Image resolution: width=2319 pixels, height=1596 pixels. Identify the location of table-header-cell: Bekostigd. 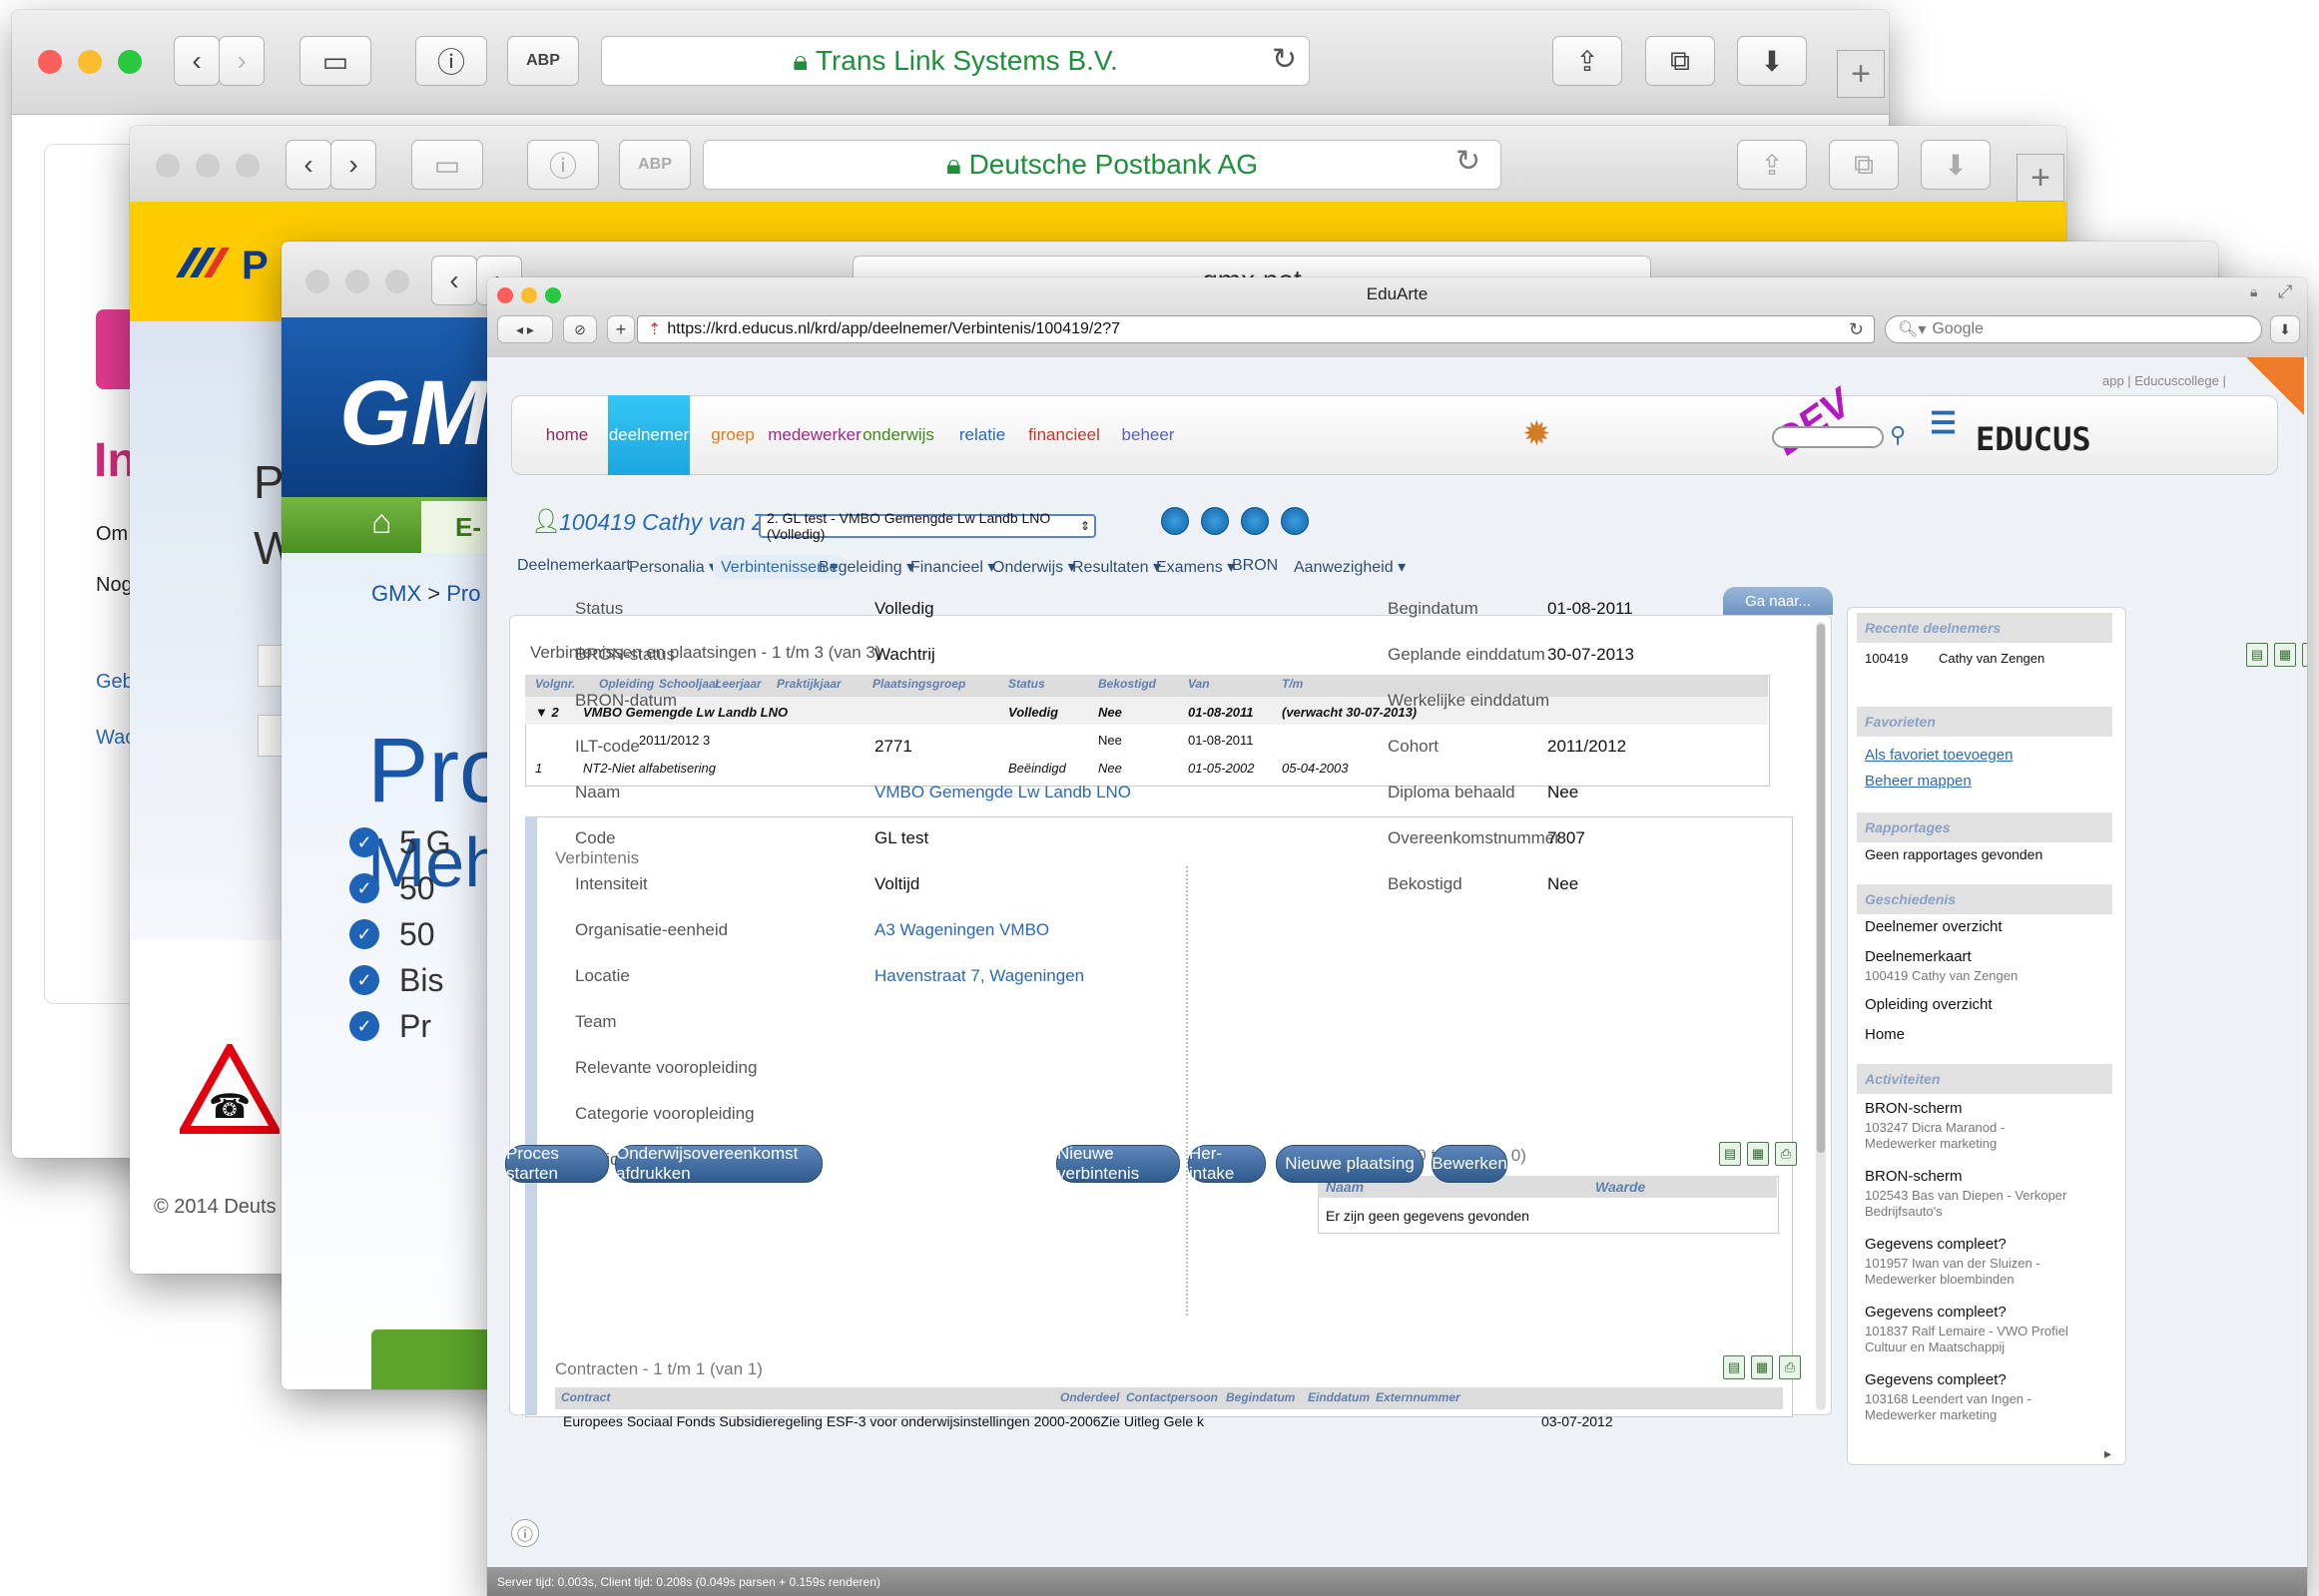
(1127, 684).